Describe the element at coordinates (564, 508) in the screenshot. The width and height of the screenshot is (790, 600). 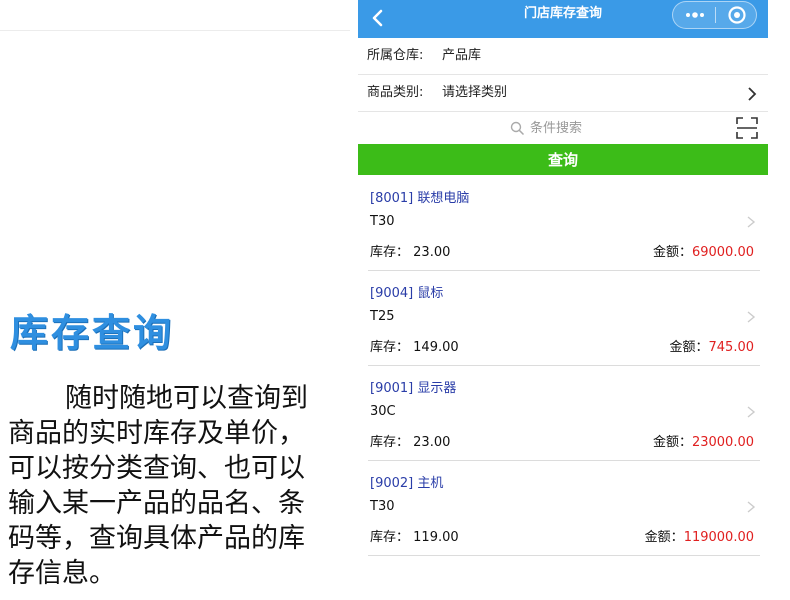
I see `inventory-item: [9002] 主机 T30 库存： 119.00 金额：119000.00` at that location.